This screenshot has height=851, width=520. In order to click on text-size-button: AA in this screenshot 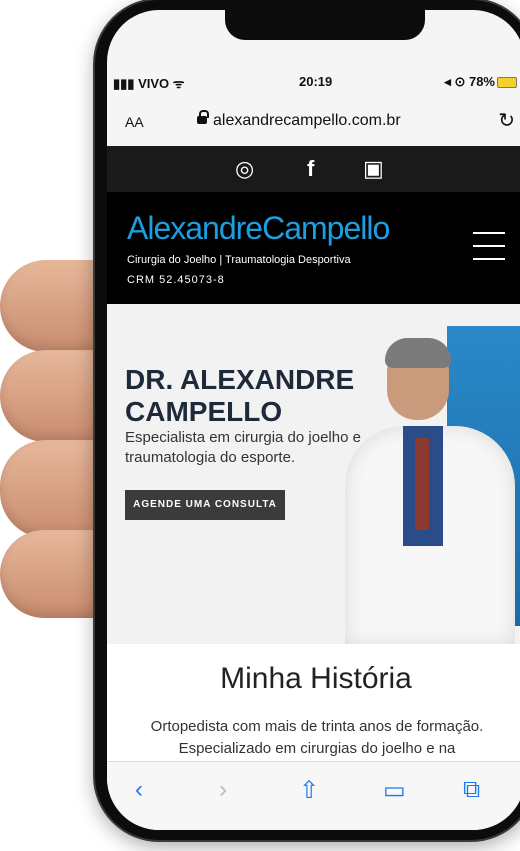, I will do `click(134, 122)`.